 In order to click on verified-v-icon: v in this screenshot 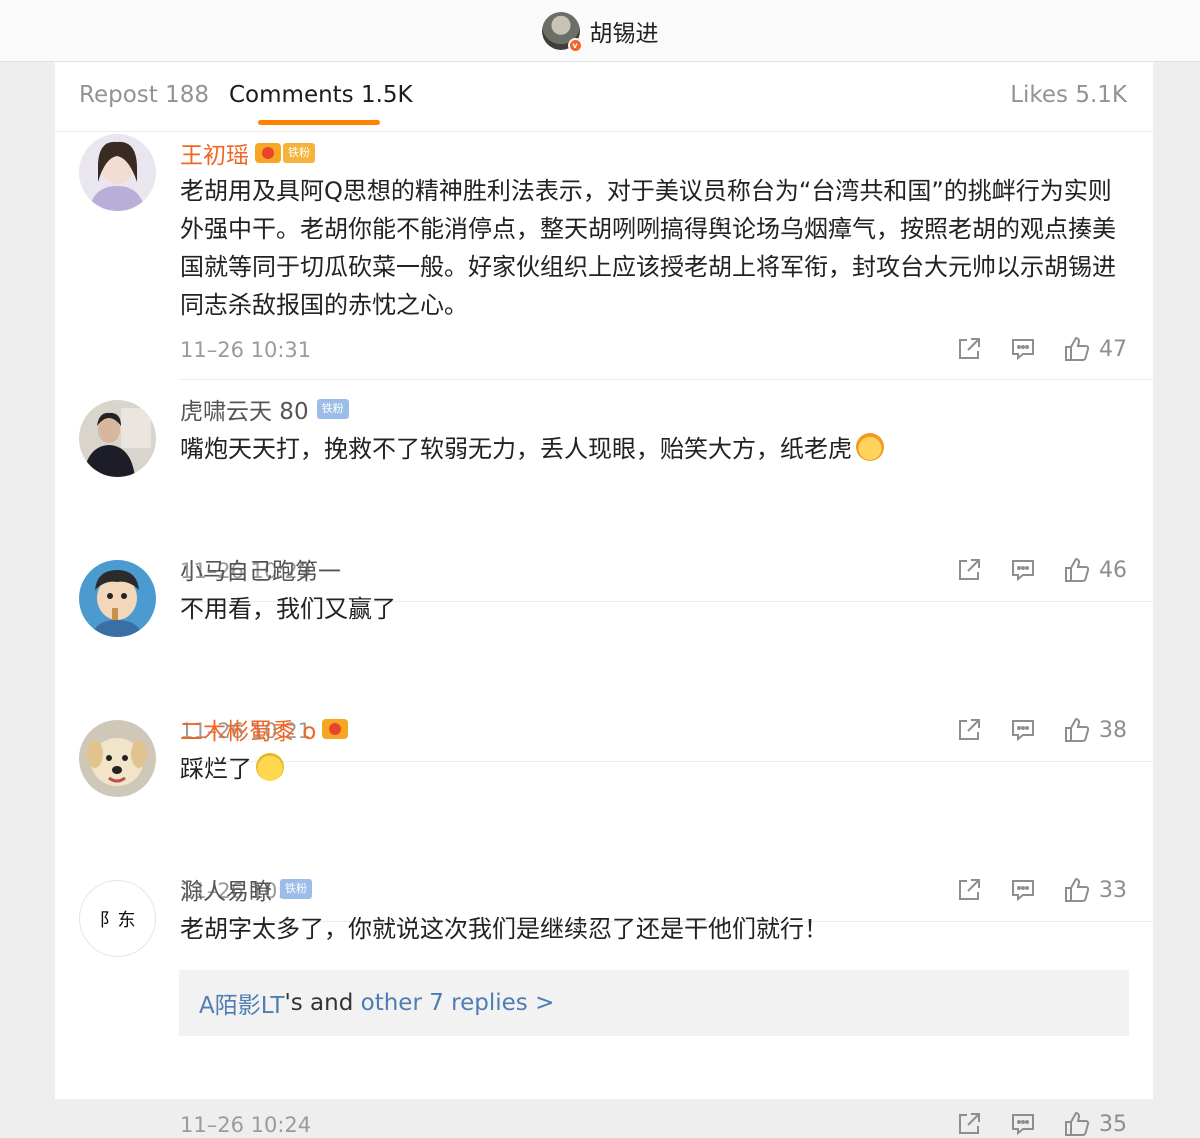, I will do `click(575, 45)`.